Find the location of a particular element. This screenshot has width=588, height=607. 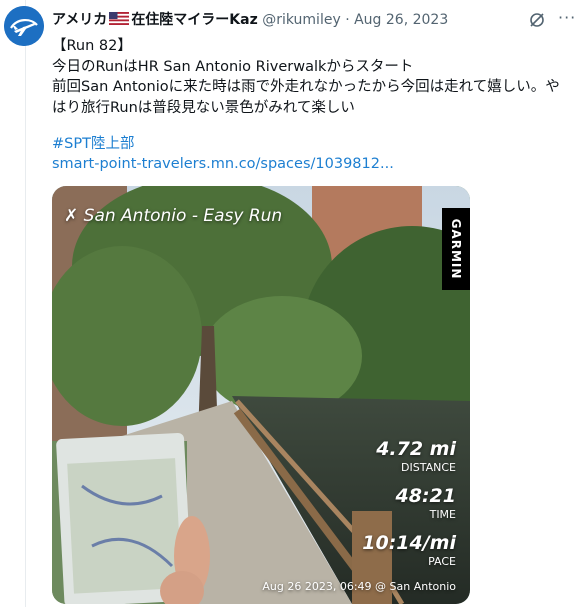

more-options-icon: ··· is located at coordinates (567, 17).